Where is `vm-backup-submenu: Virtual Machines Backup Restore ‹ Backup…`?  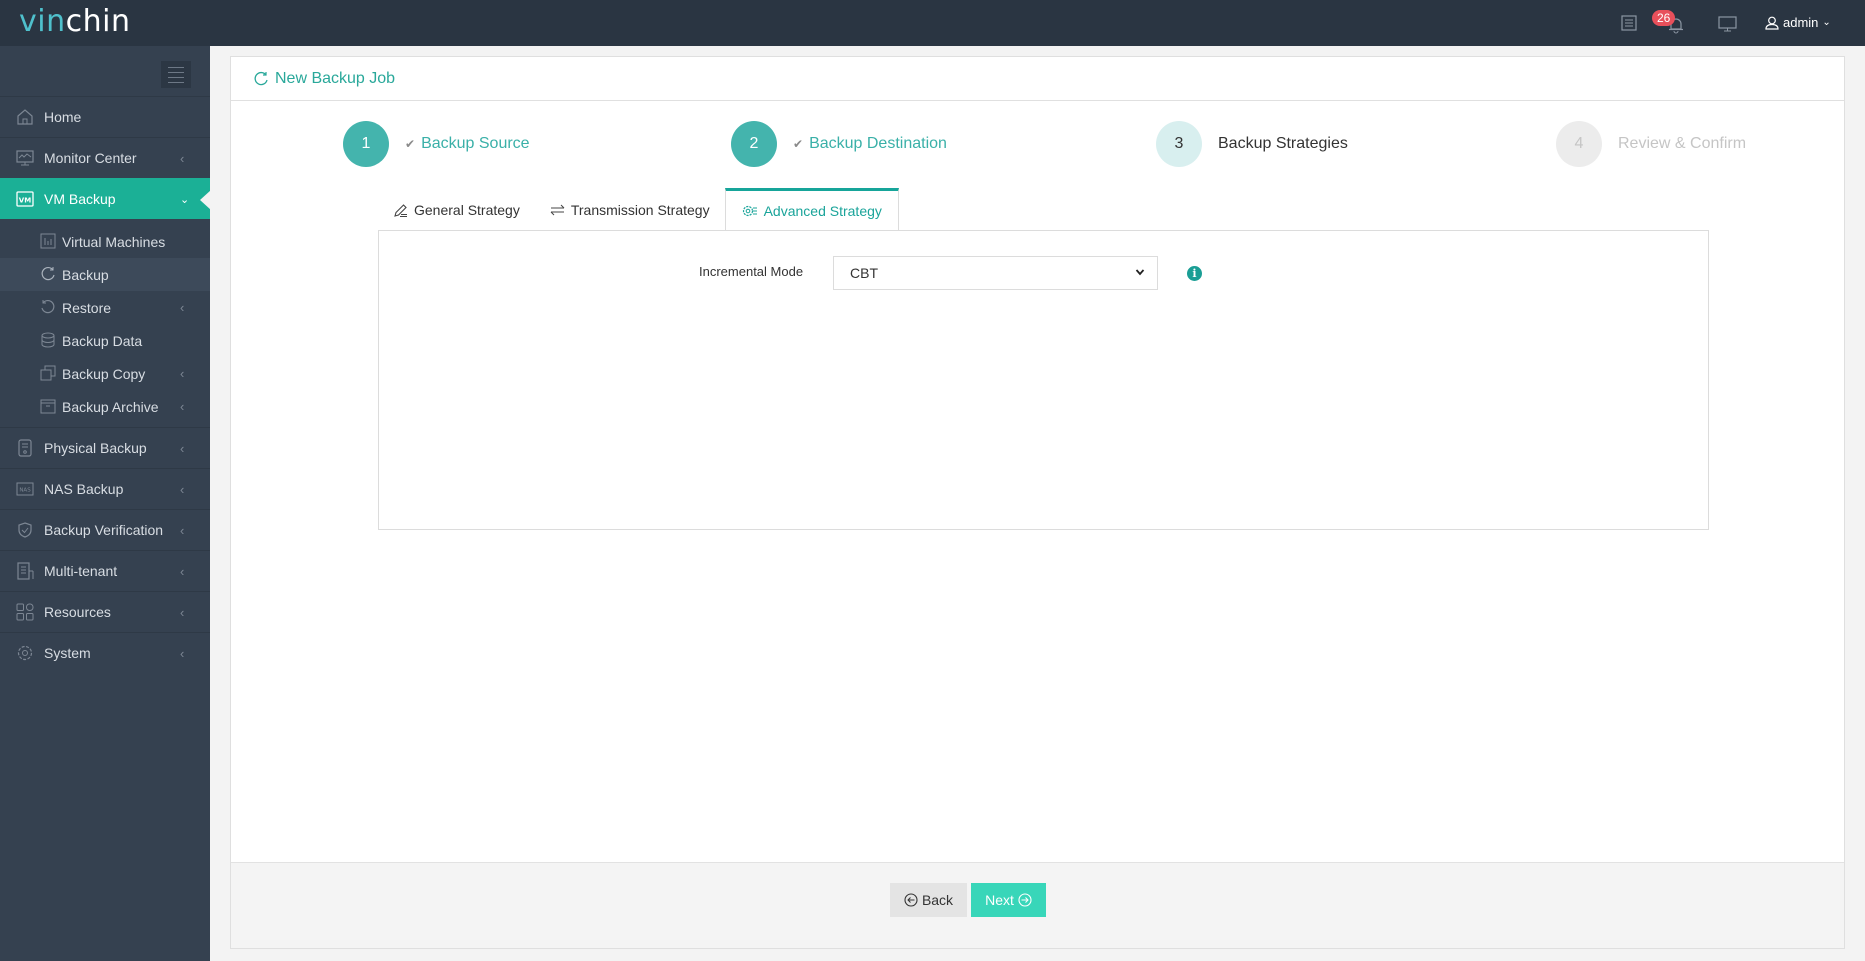 vm-backup-submenu: Virtual Machines Backup Restore ‹ Backup… is located at coordinates (105, 323).